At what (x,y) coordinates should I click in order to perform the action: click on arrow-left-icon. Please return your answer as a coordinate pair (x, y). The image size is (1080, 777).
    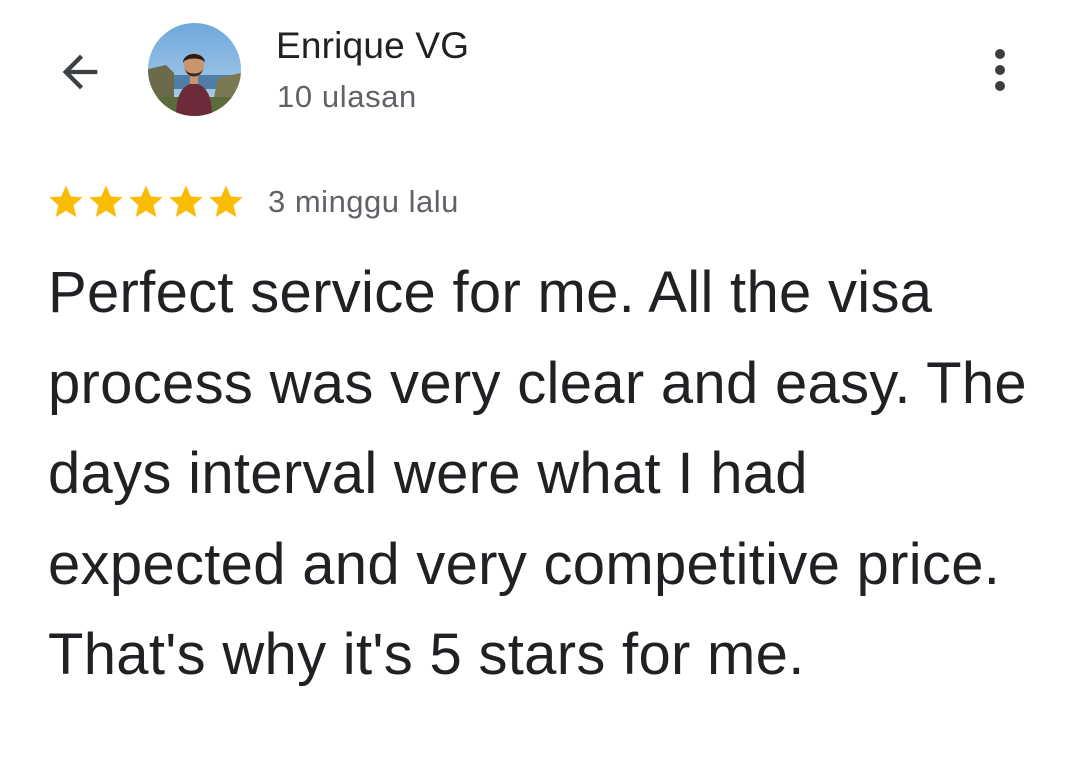
    Looking at the image, I should click on (80, 72).